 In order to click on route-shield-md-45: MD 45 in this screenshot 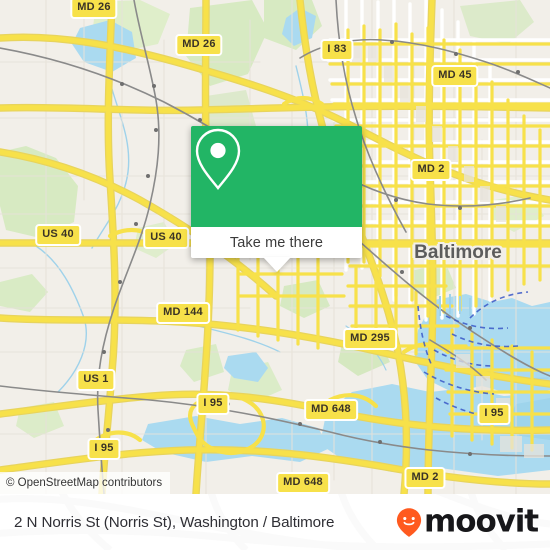, I will do `click(455, 76)`.